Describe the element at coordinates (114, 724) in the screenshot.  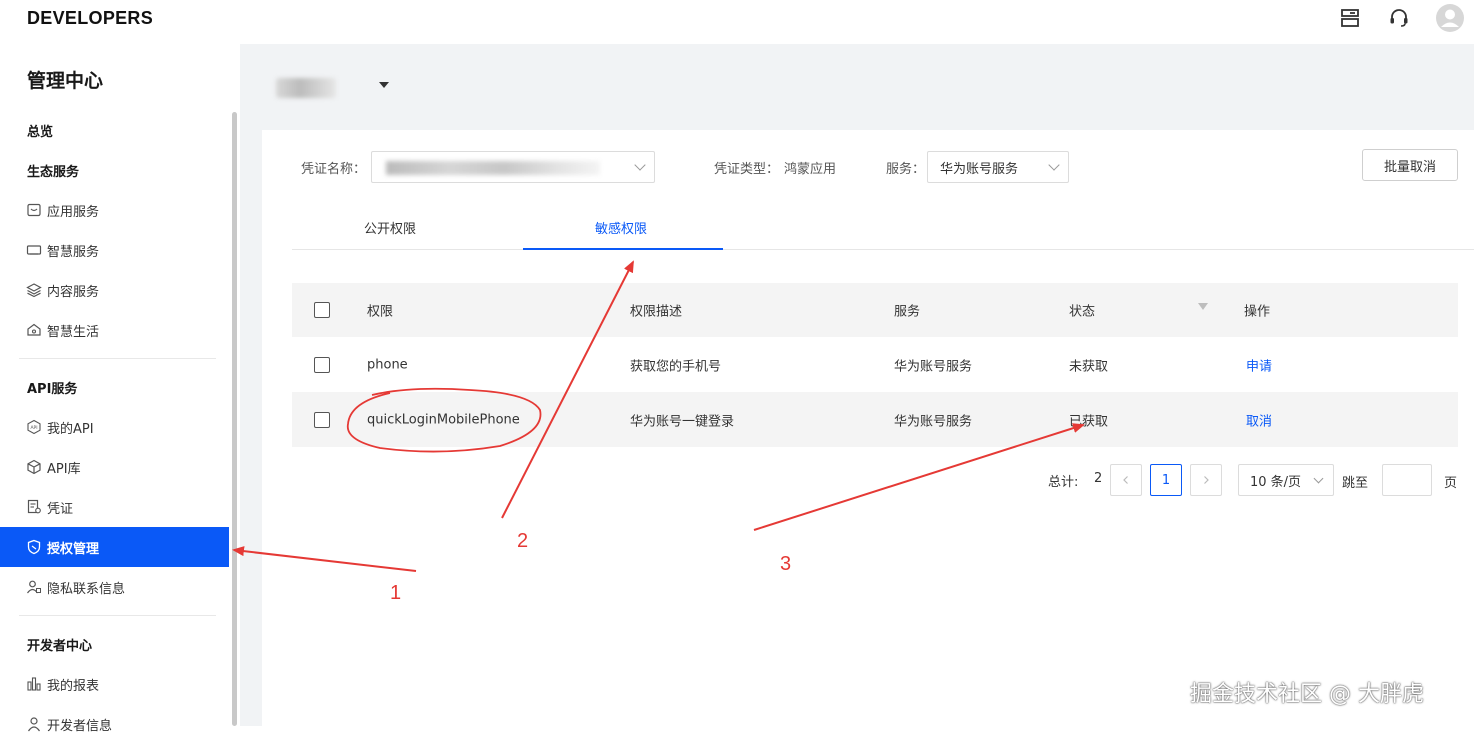
I see `sidebar-item-developer-info: 开发者信息` at that location.